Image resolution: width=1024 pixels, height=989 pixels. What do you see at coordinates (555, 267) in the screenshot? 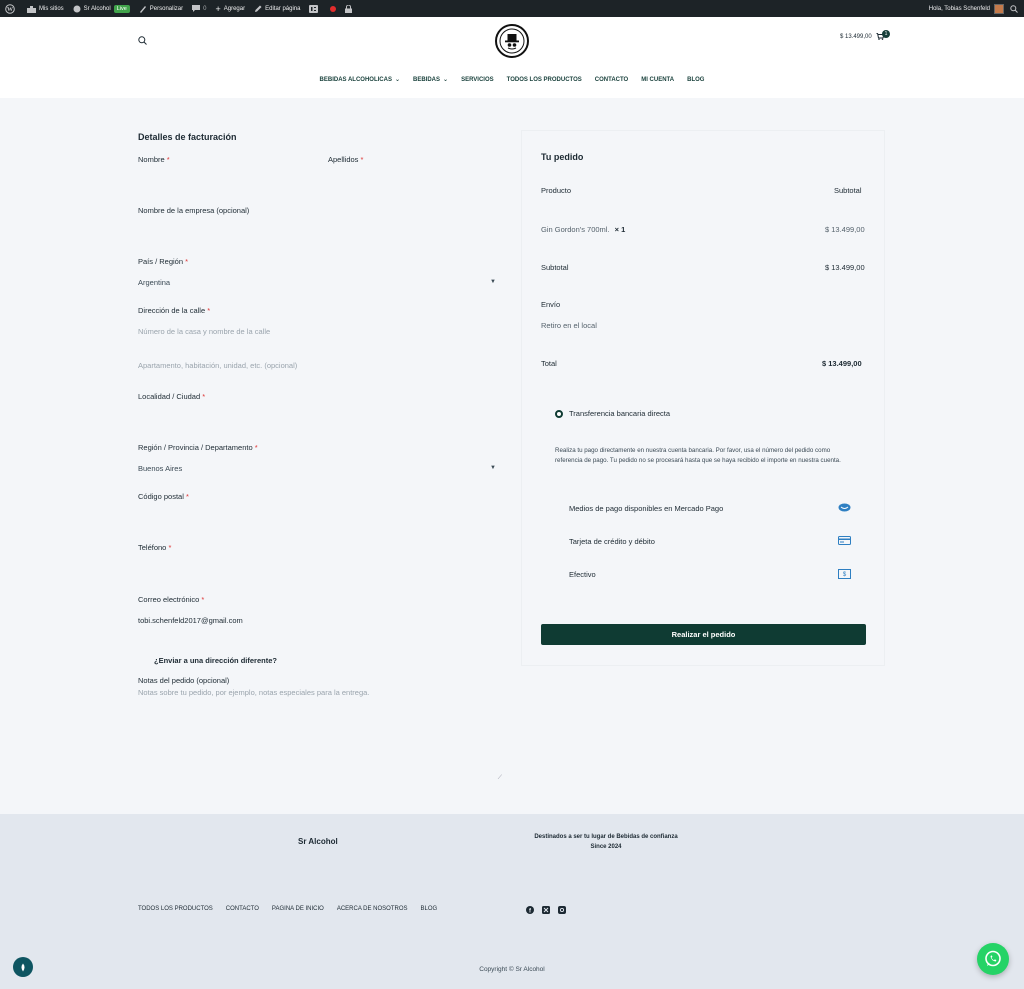
I see `subtotal-label: Subtotal` at bounding box center [555, 267].